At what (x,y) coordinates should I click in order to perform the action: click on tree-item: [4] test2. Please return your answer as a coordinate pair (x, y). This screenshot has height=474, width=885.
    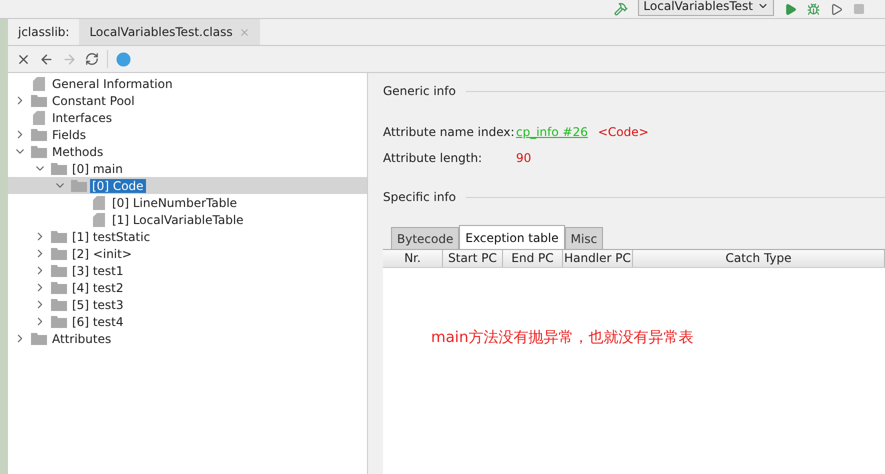
    Looking at the image, I should click on (98, 287).